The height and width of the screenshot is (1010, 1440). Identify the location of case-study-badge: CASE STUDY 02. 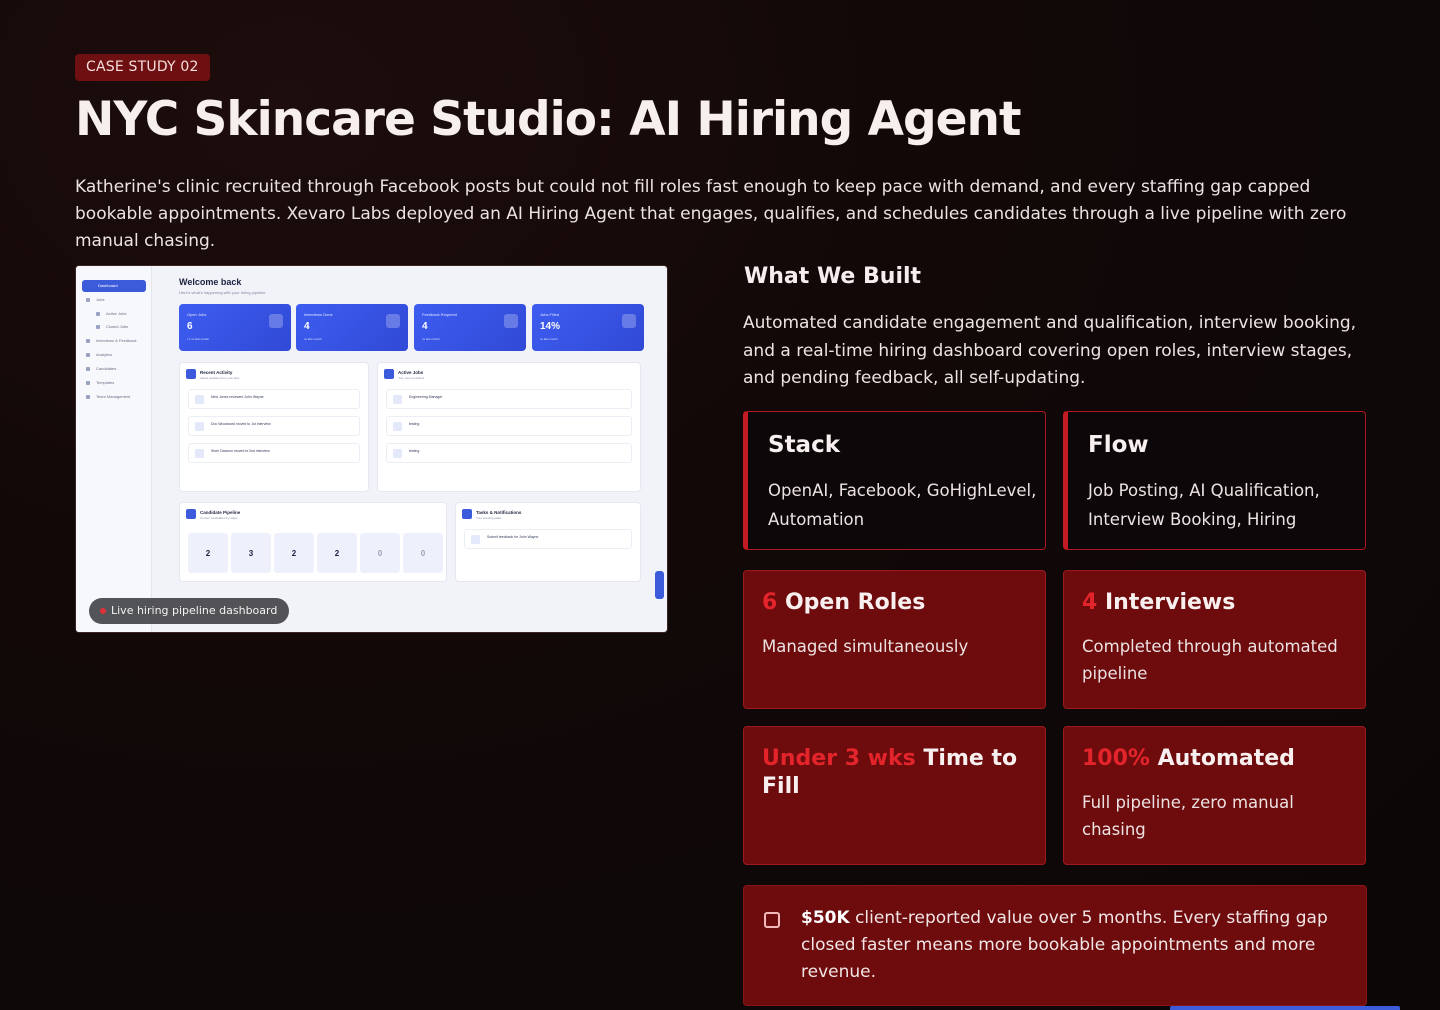
(142, 67).